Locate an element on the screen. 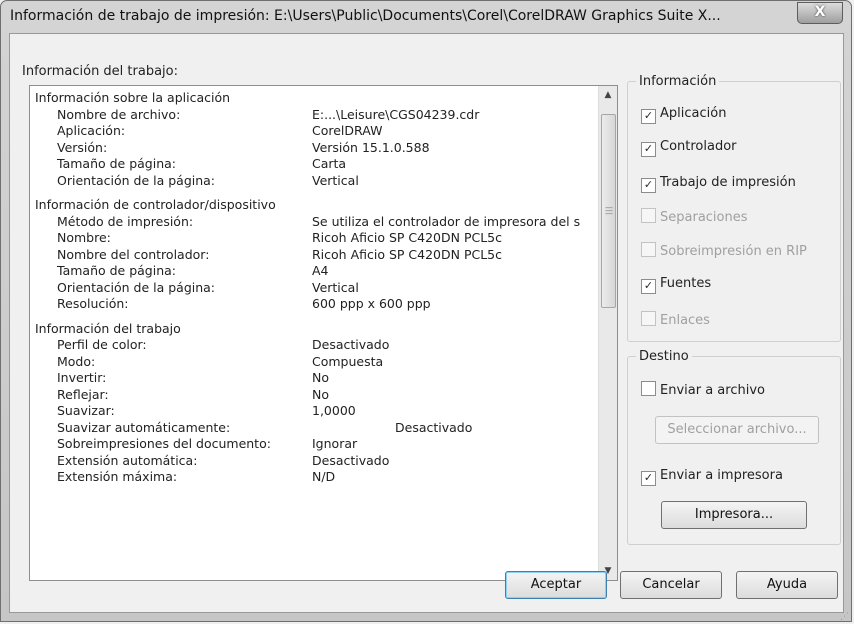  list-item: Suavizar automáticamente: Desactivado is located at coordinates (265, 427).